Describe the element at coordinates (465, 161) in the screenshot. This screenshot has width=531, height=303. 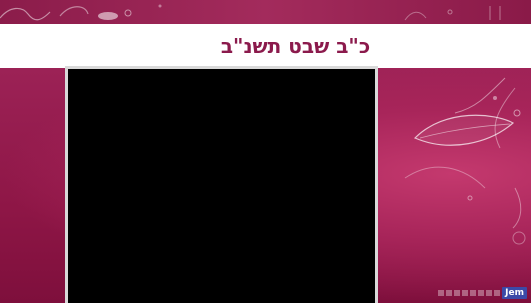
I see `leaf-ornament-decoration` at that location.